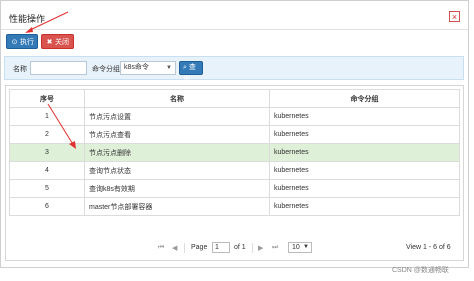 The image size is (474, 281). Describe the element at coordinates (14, 42) in the screenshot. I see `play-circle-icon: ⊙` at that location.